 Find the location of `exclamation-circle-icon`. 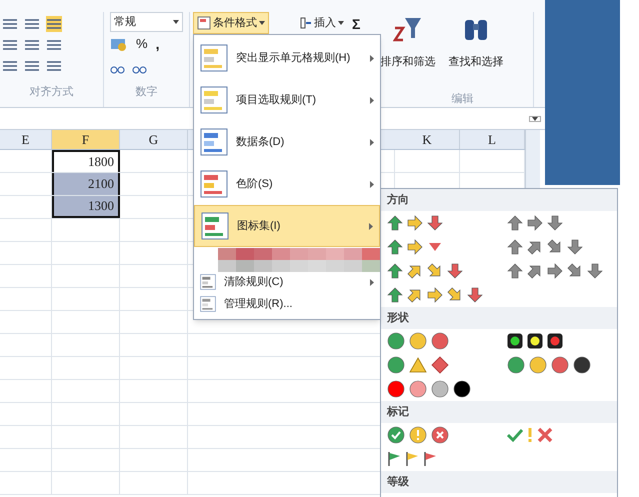

exclamation-circle-icon is located at coordinates (418, 435).